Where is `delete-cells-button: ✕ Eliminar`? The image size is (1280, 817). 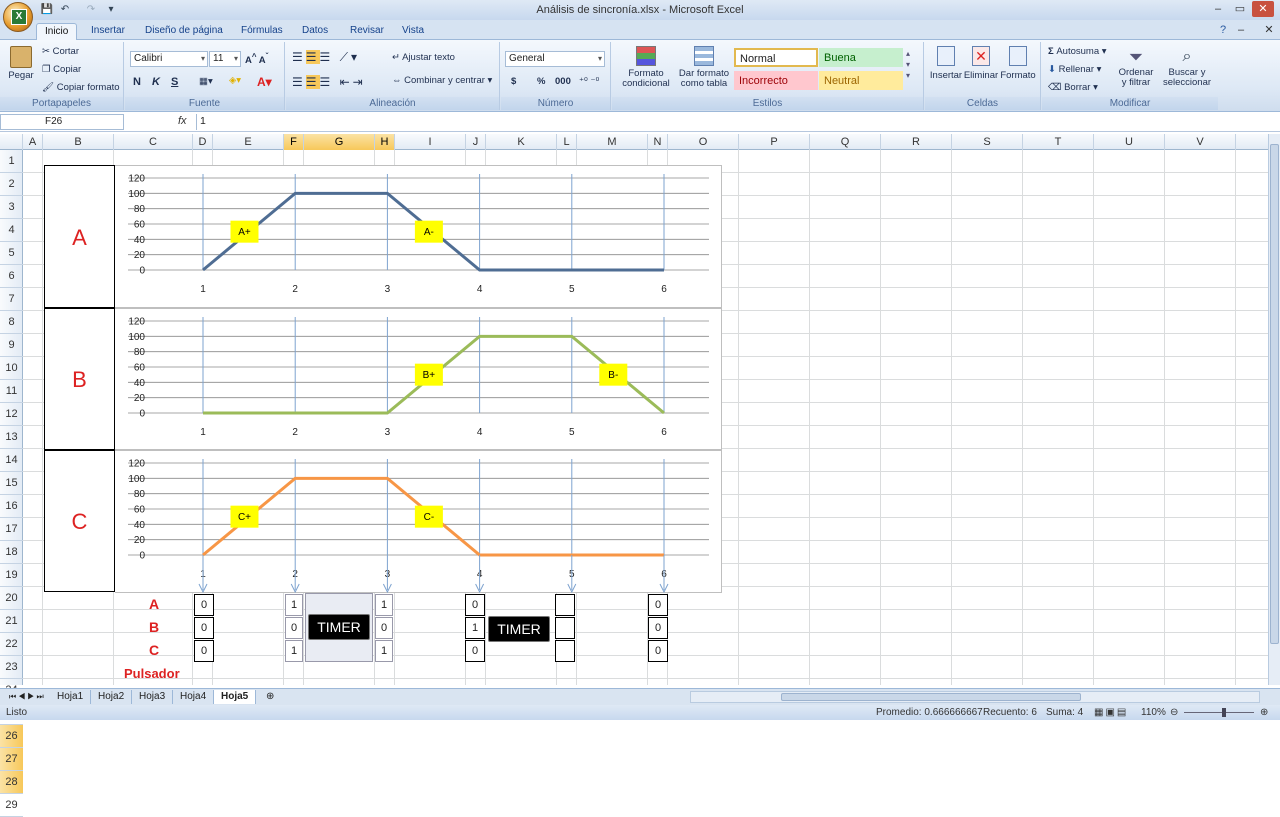
delete-cells-button: ✕ Eliminar is located at coordinates (981, 63).